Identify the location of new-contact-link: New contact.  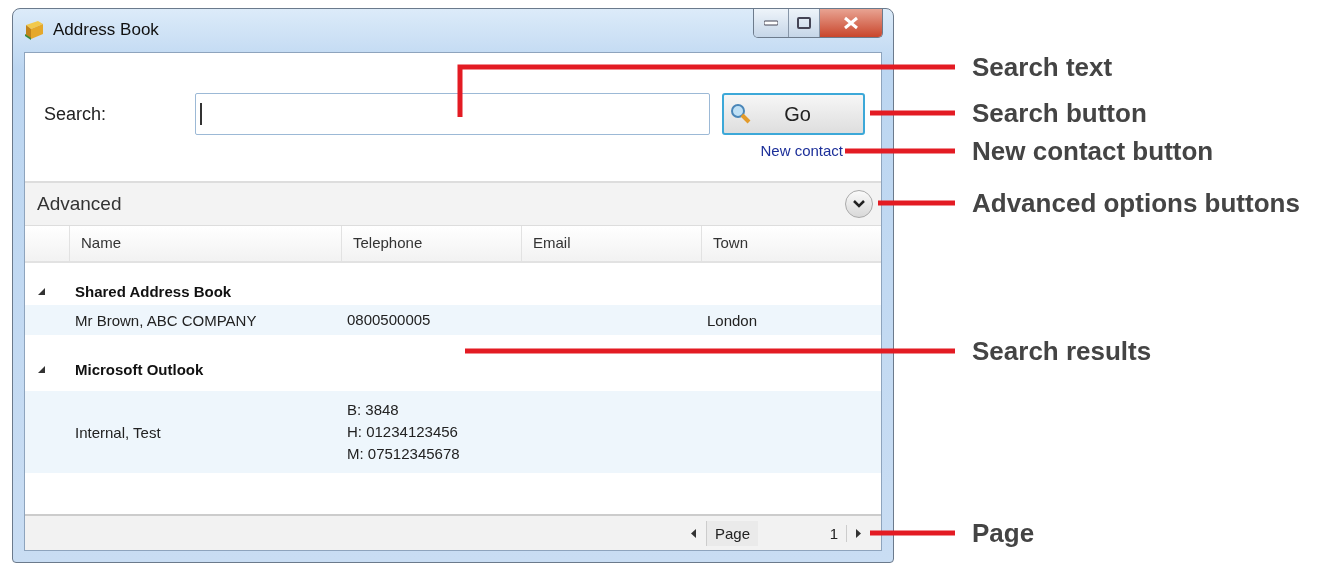
(801, 150).